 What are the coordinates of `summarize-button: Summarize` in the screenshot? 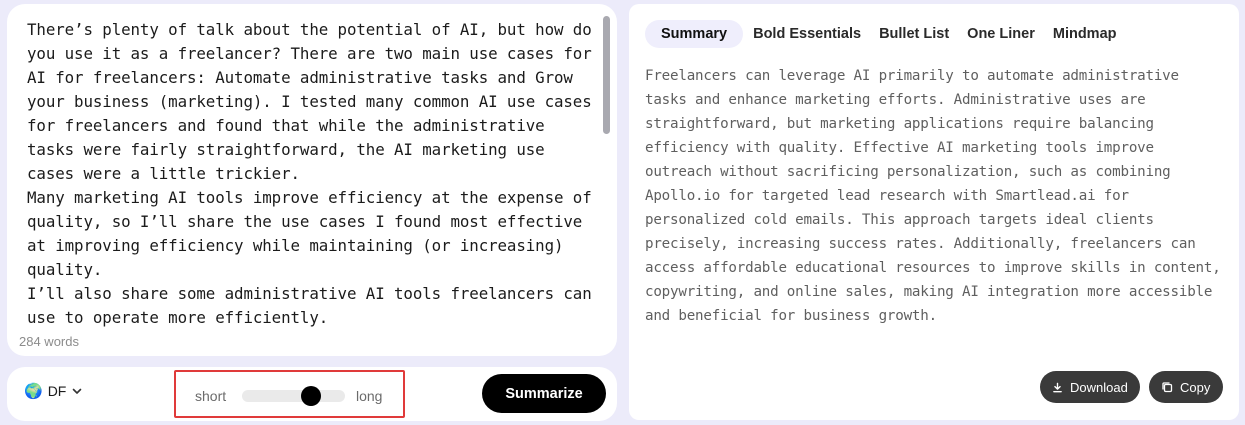 It's located at (544, 393).